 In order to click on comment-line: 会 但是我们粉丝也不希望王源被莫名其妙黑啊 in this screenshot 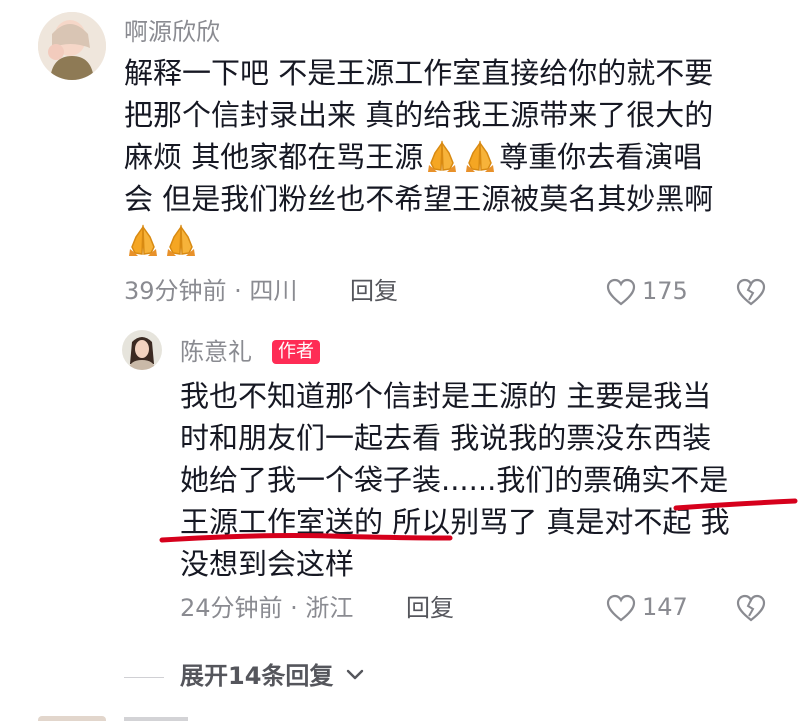, I will do `click(419, 199)`.